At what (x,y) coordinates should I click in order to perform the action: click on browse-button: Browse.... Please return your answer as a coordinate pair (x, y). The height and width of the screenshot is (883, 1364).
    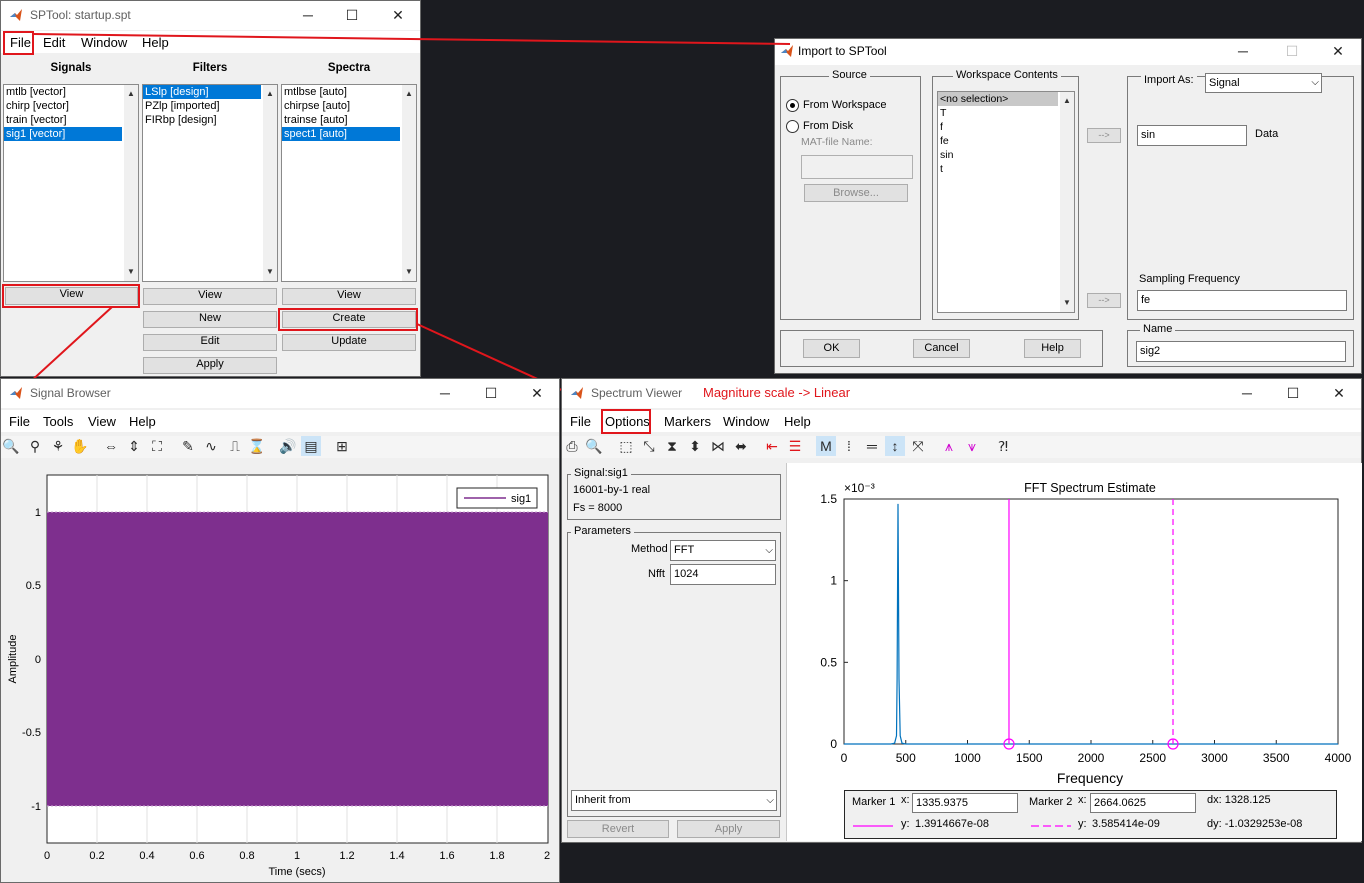
    Looking at the image, I should click on (856, 193).